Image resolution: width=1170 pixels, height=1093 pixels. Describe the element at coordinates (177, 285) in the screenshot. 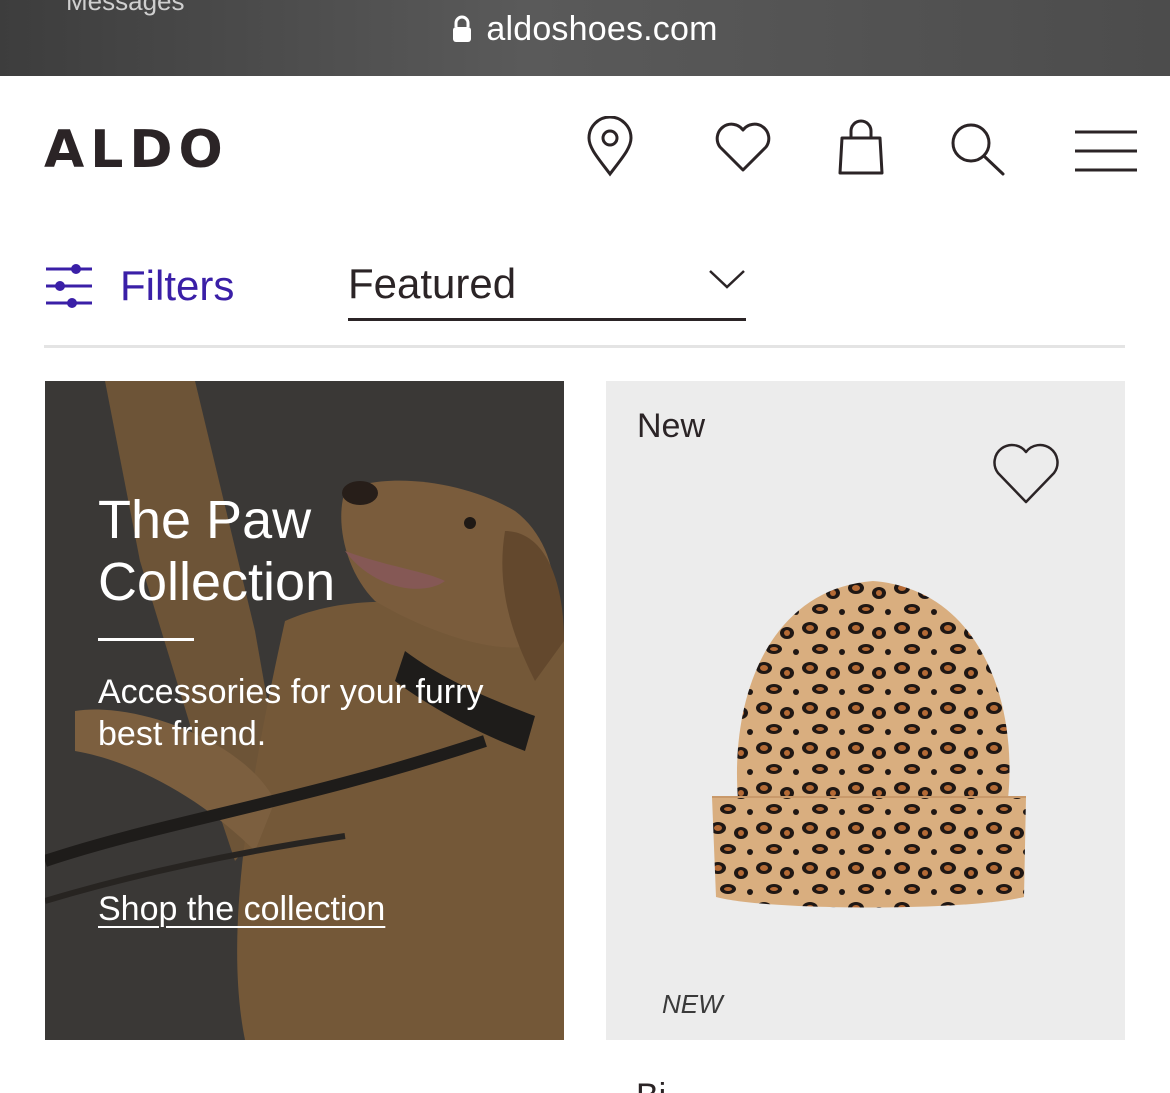

I see `filters-label: Filters` at that location.